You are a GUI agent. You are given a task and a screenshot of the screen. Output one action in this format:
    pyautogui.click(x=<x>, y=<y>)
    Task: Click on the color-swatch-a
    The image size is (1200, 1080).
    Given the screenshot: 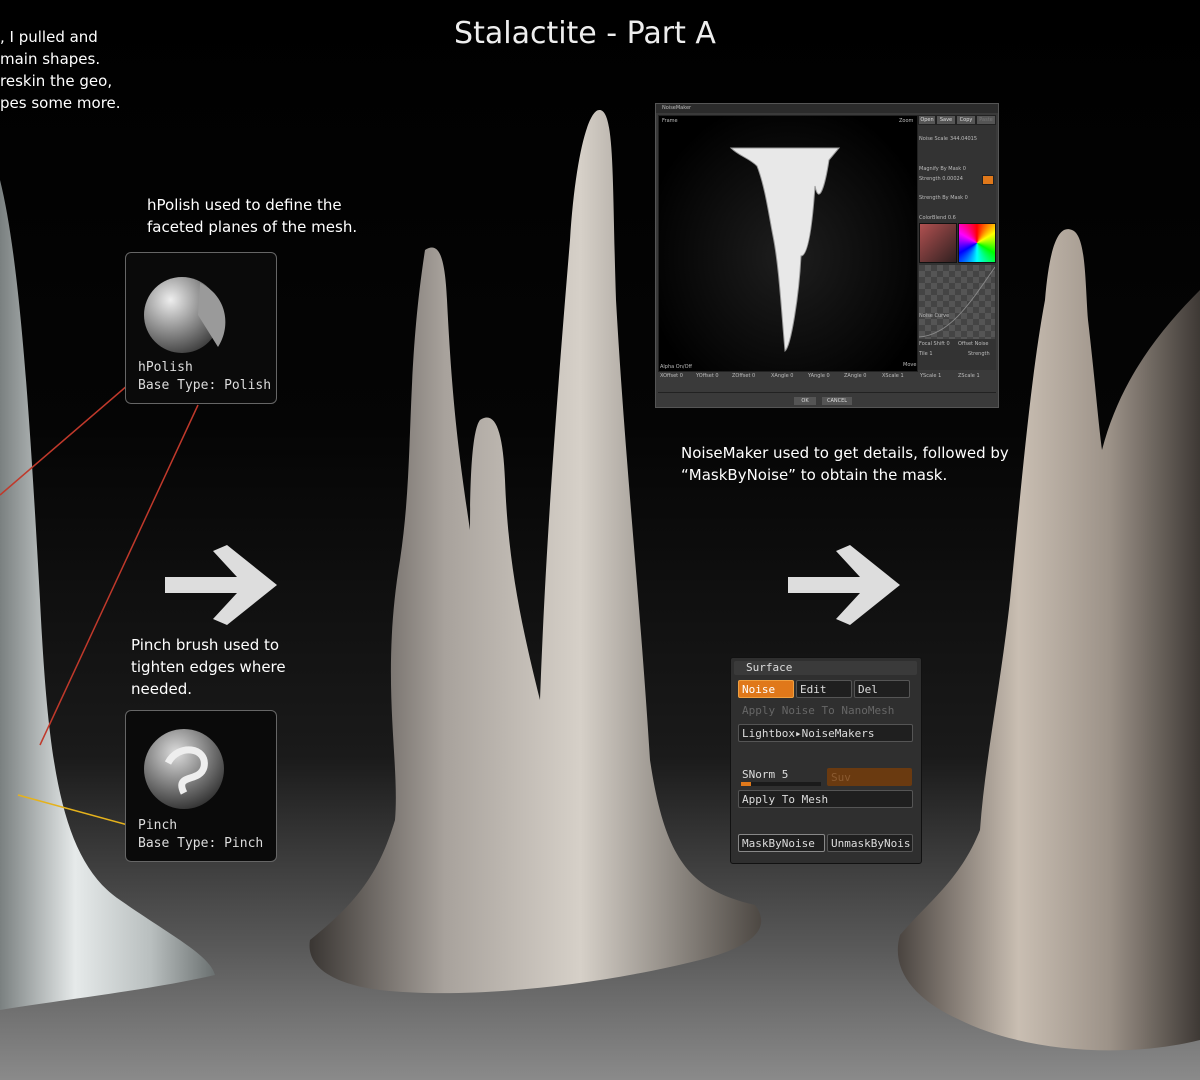 What is the action you would take?
    pyautogui.click(x=938, y=243)
    